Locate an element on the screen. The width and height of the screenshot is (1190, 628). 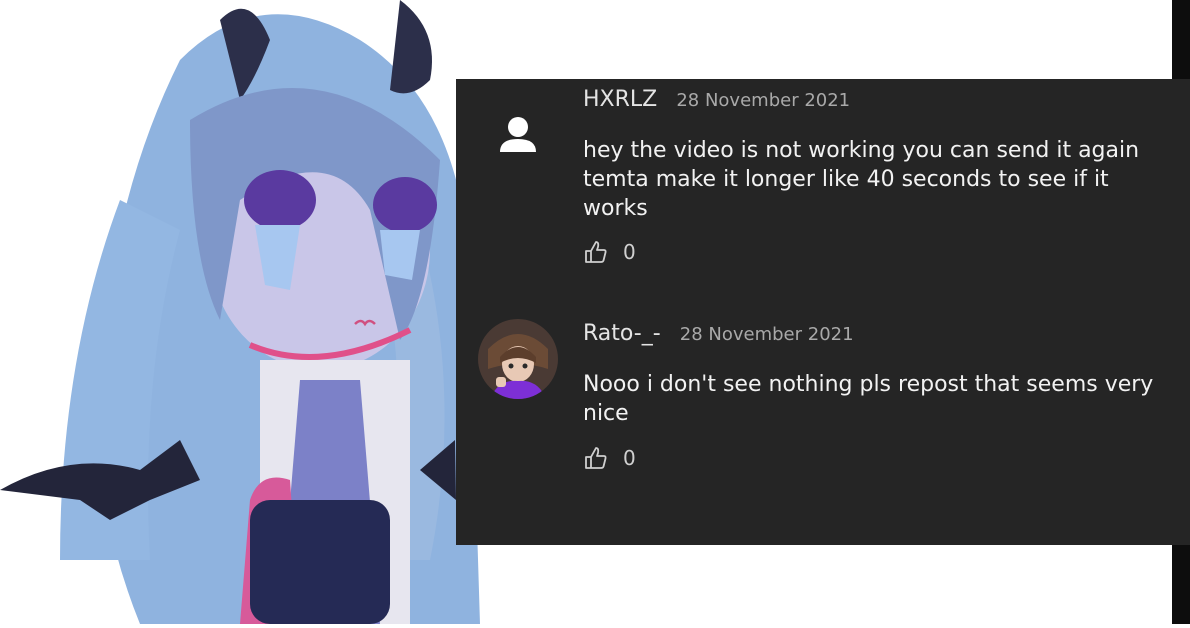
comment-author: HXRLZ is located at coordinates (620, 99).